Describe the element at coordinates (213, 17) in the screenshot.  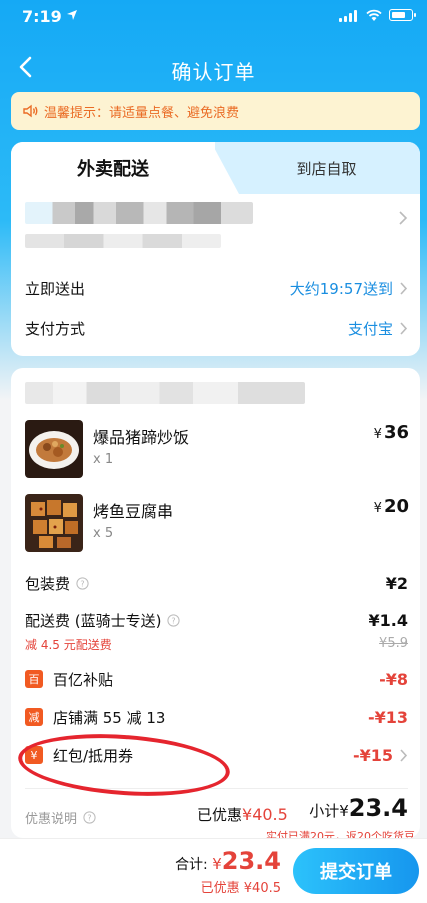
I see `status-bar: 7:19` at that location.